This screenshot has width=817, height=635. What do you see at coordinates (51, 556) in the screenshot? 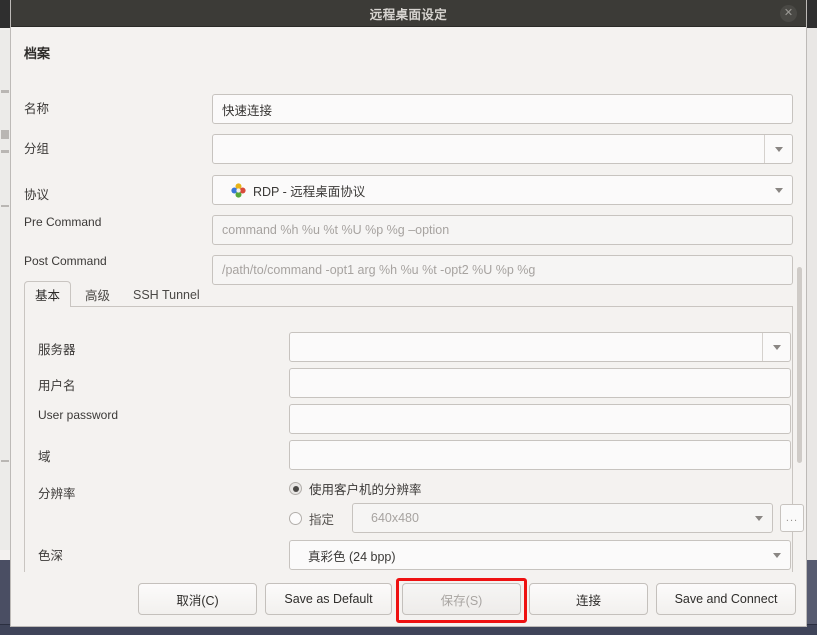
I see `label-color-depth: 色深` at bounding box center [51, 556].